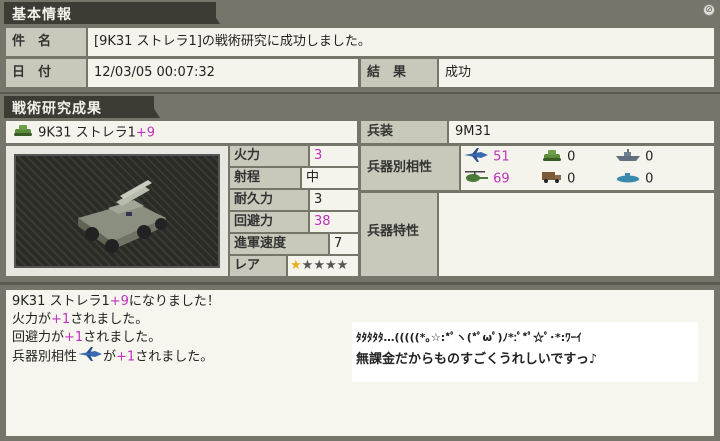  I want to click on name-value: [9K31 ストレラ1]の戦術研究に成功しました。, so click(401, 42).